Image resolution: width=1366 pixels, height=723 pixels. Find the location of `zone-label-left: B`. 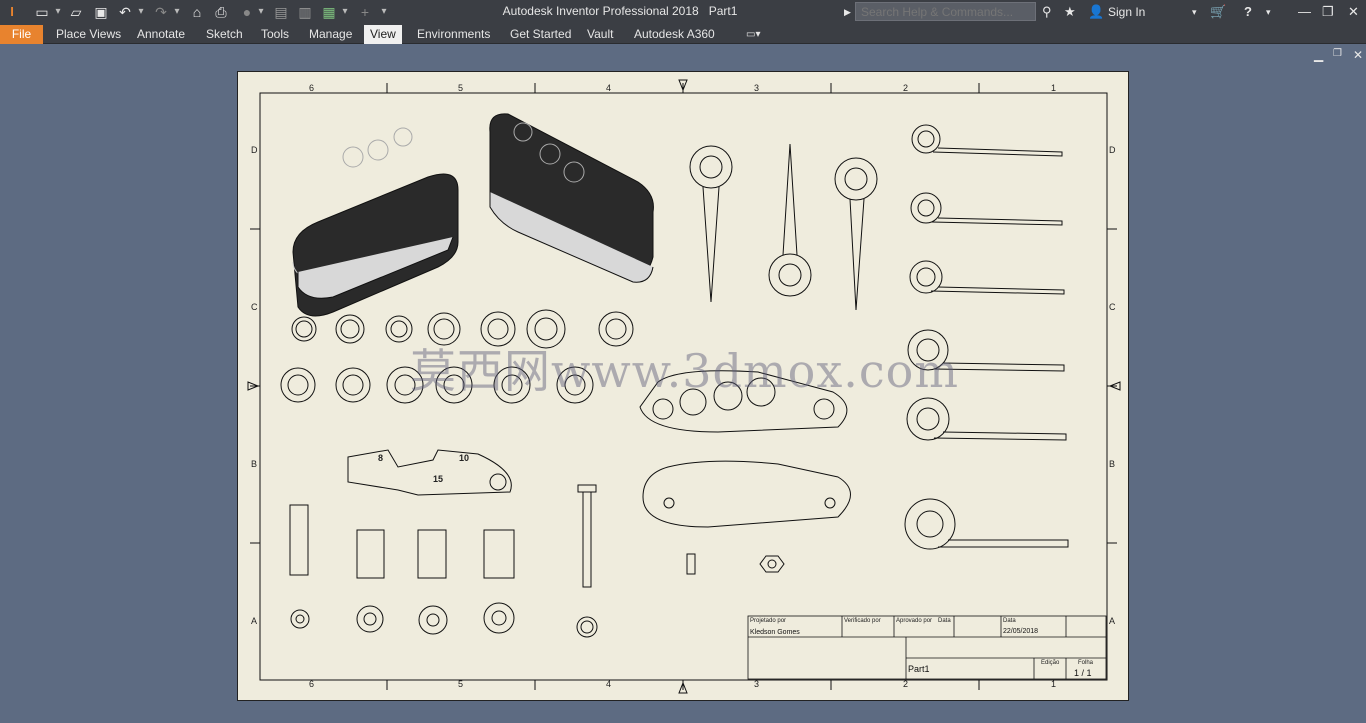

zone-label-left: B is located at coordinates (254, 464).